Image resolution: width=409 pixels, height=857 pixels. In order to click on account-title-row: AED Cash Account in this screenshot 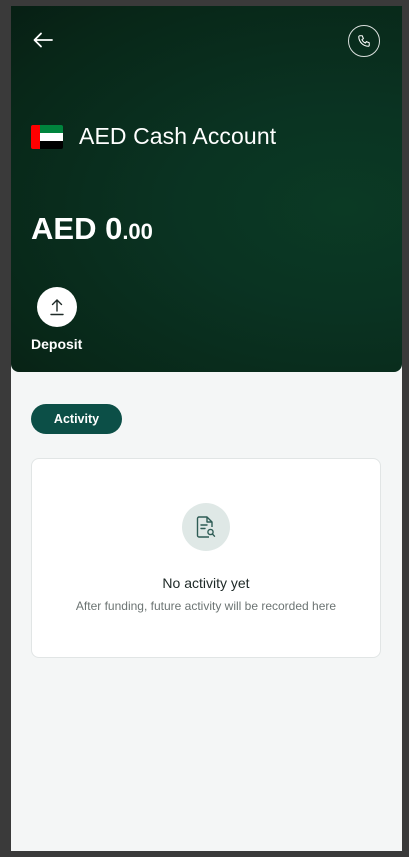, I will do `click(153, 136)`.